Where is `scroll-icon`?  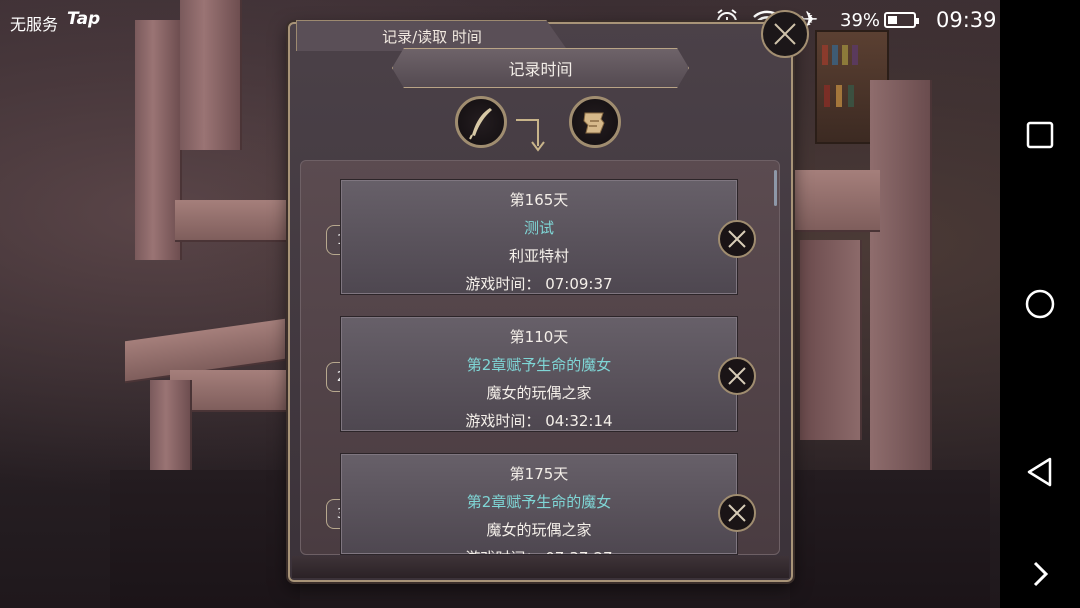 scroll-icon is located at coordinates (594, 123).